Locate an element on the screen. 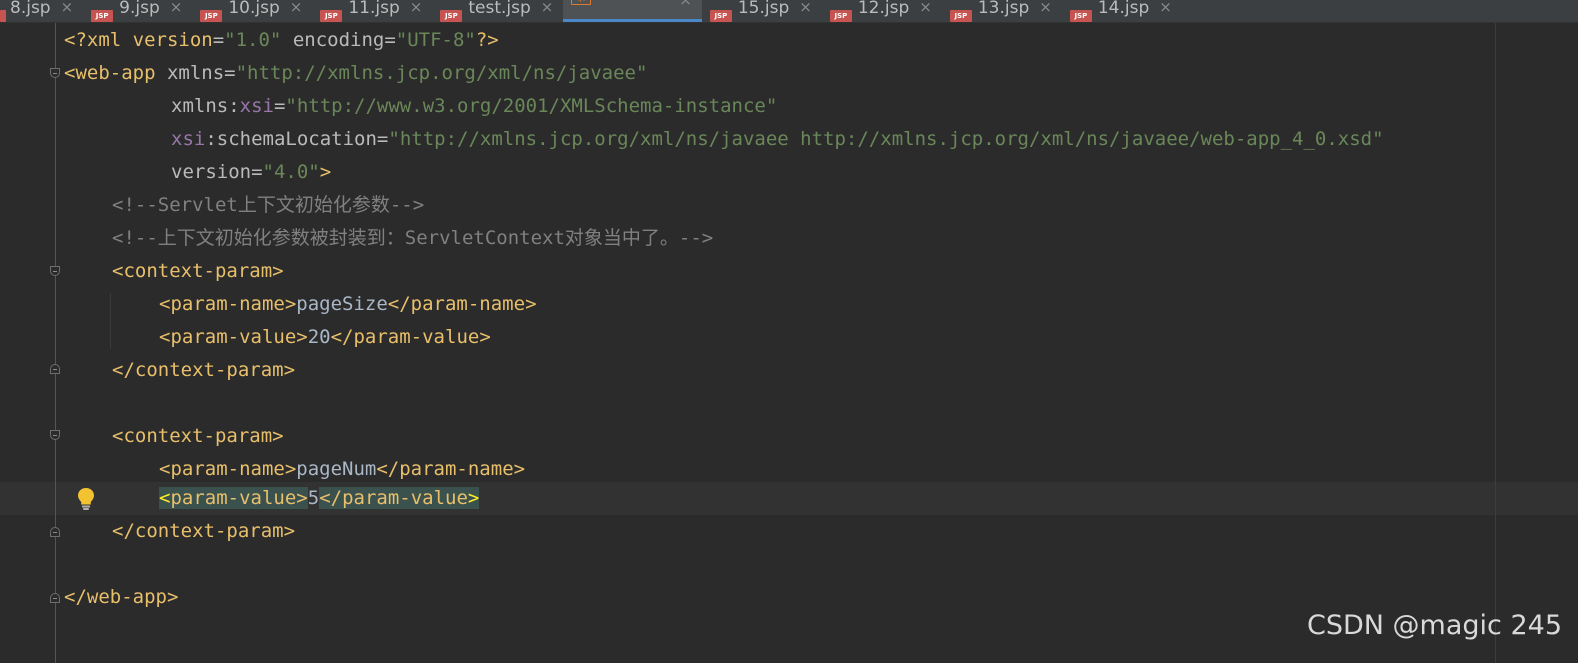 Image resolution: width=1578 pixels, height=663 pixels. code-token: 5 is located at coordinates (313, 498).